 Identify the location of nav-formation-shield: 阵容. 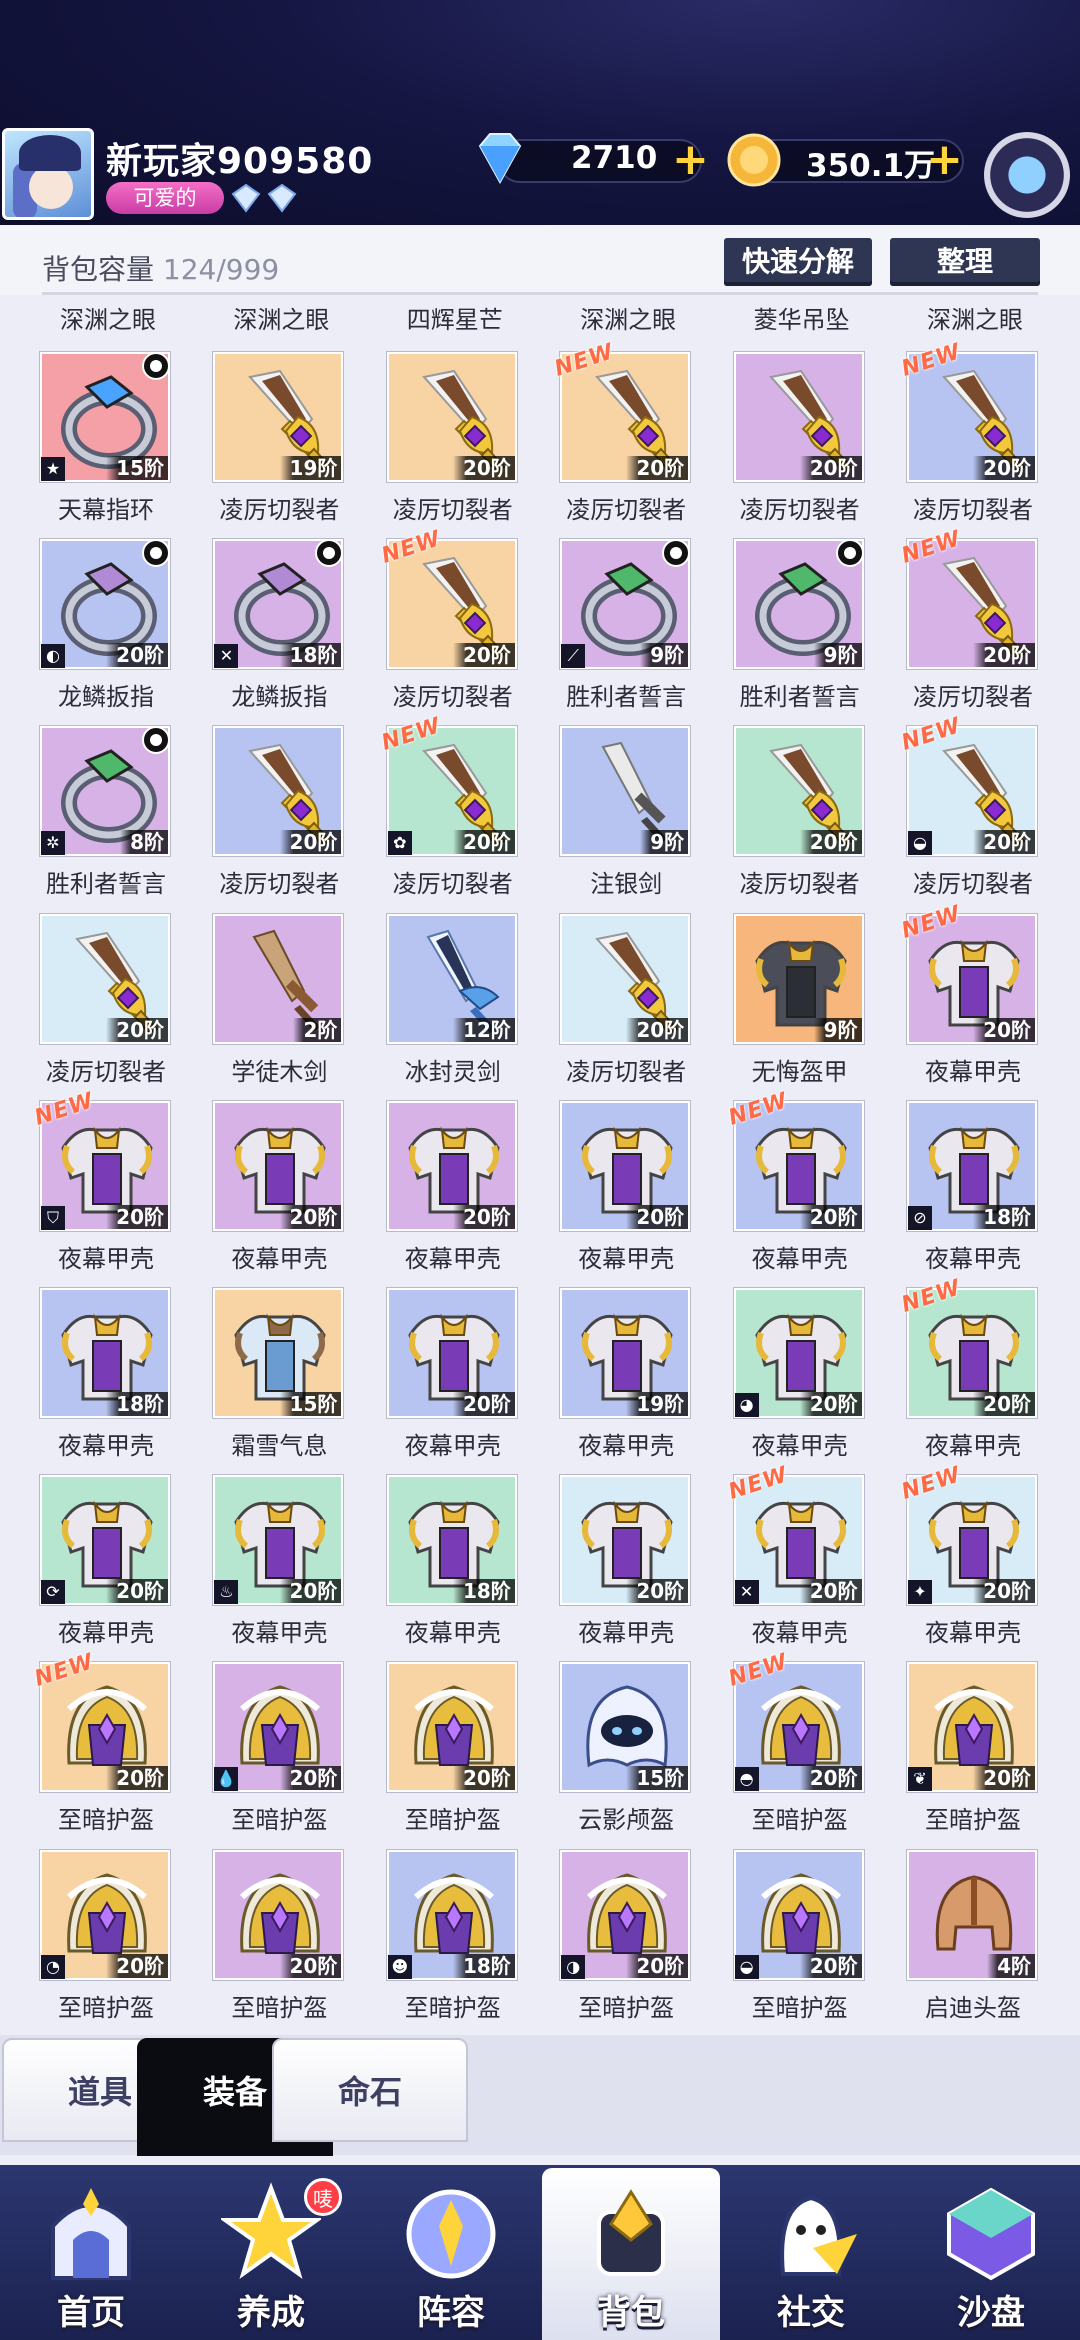
(451, 2254).